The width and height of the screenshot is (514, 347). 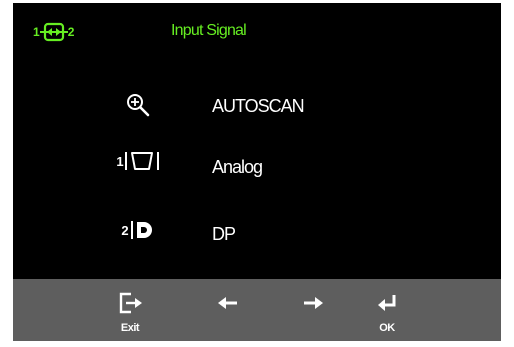 I want to click on left-arrow-button, so click(x=228, y=310).